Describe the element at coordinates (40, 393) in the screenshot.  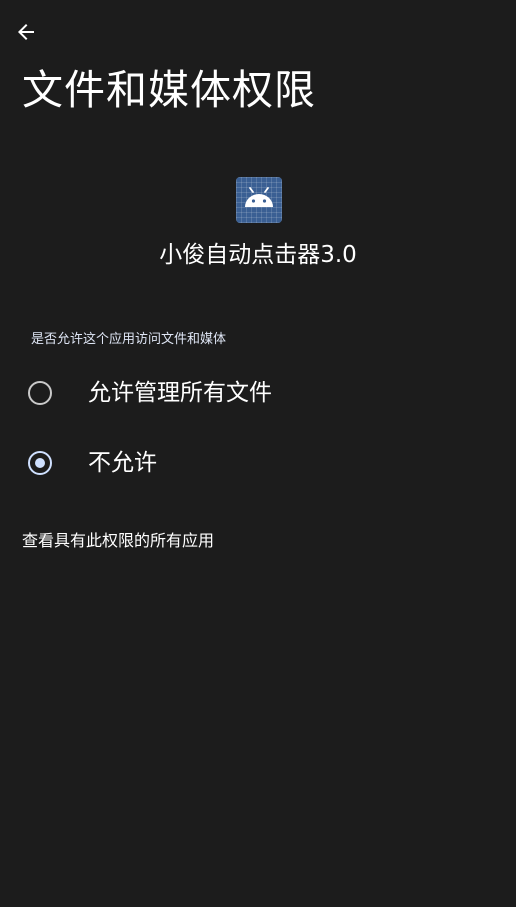
I see `radio-button-unchecked` at that location.